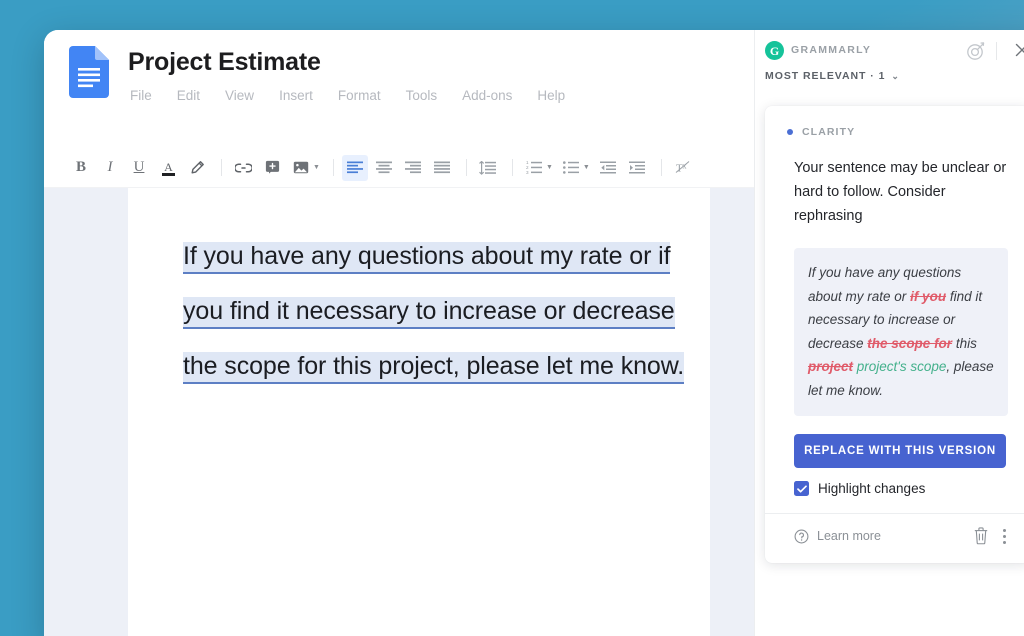 The image size is (1024, 636). What do you see at coordinates (829, 132) in the screenshot?
I see `category-label: CLARITY` at bounding box center [829, 132].